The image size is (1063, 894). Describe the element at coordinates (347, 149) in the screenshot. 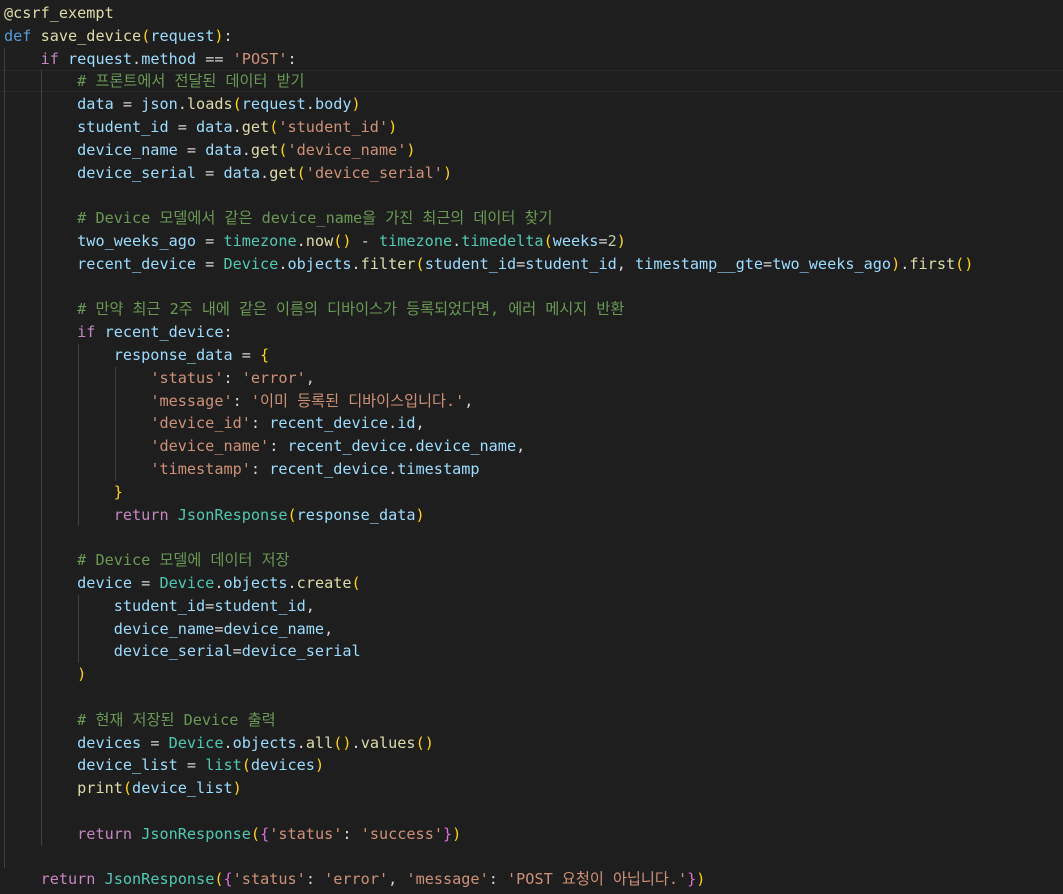

I see `code-token: 'device_name'` at that location.